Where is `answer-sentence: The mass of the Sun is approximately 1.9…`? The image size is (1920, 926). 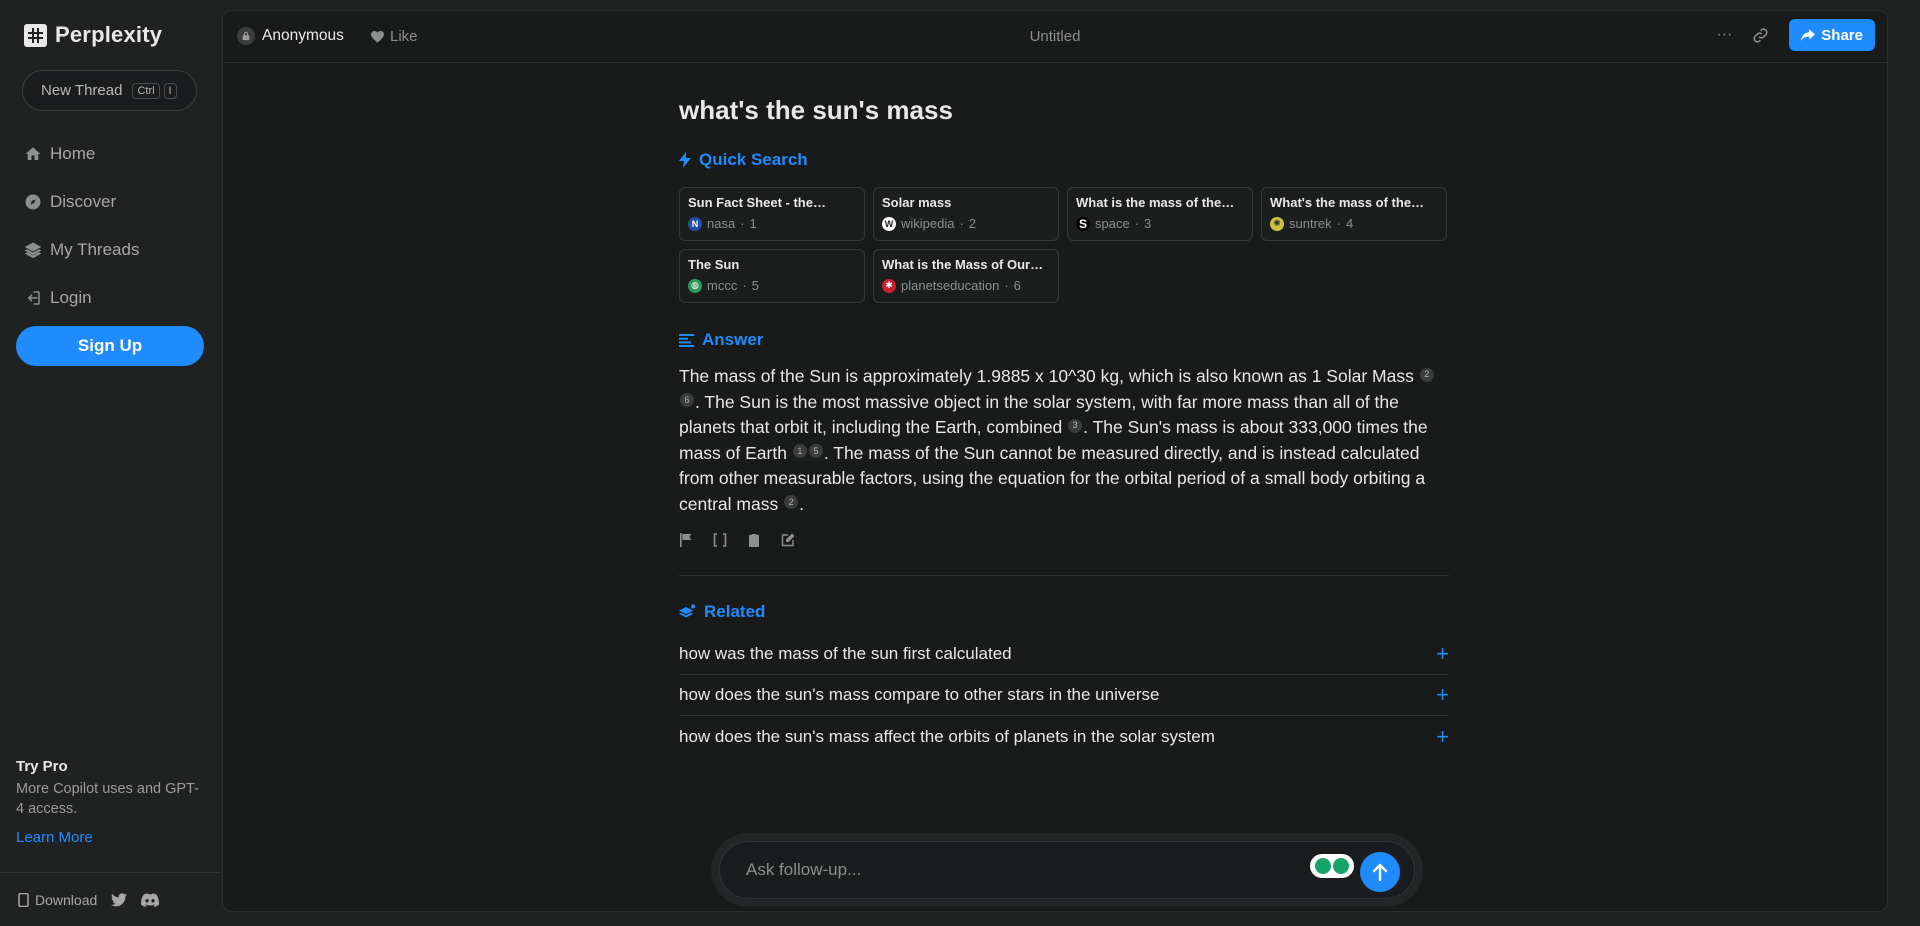 answer-sentence: The mass of the Sun is approximately 1.9… is located at coordinates (1046, 376).